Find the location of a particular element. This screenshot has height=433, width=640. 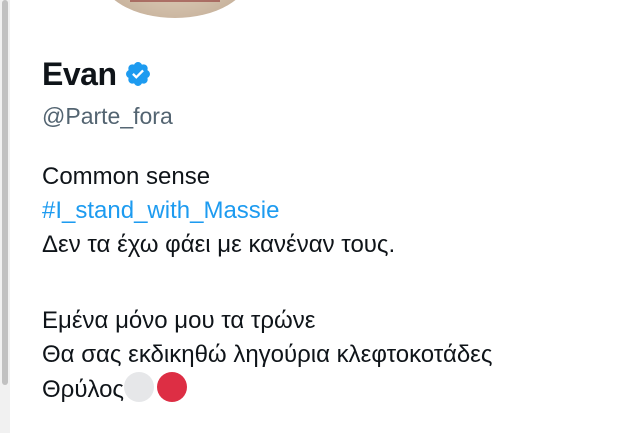

bio-line: Θα σας εκδικηθώ ληγούρια κλεφτοκοτάδες is located at coordinates (267, 354).